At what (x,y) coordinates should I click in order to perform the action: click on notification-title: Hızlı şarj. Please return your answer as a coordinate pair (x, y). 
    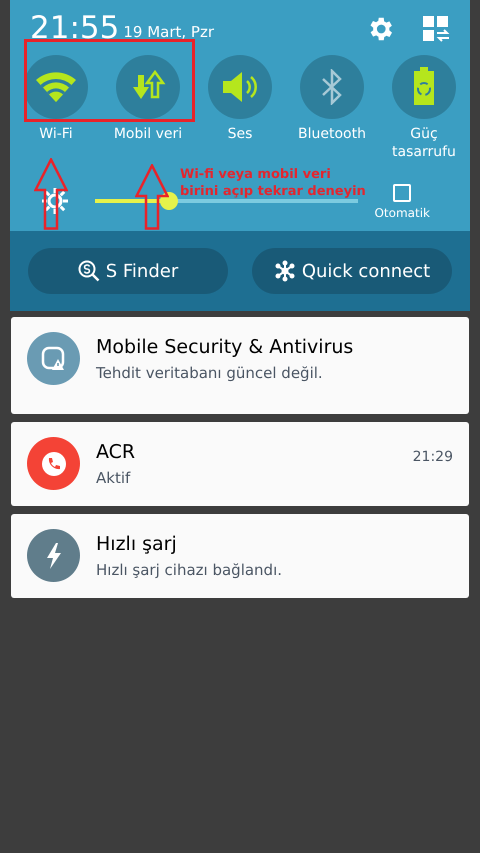
    Looking at the image, I should click on (137, 544).